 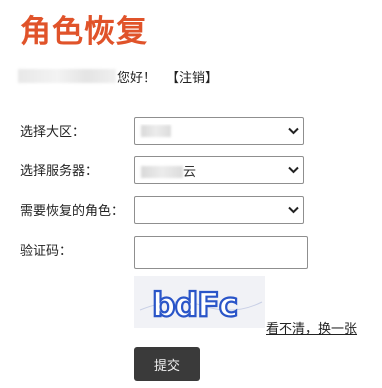 What do you see at coordinates (156, 131) in the screenshot?
I see `region-value-blurred` at bounding box center [156, 131].